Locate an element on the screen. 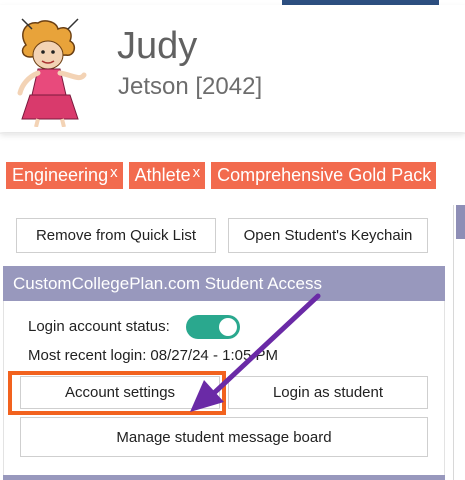 The image size is (465, 480). right-panel-edge is located at coordinates (459, 342).